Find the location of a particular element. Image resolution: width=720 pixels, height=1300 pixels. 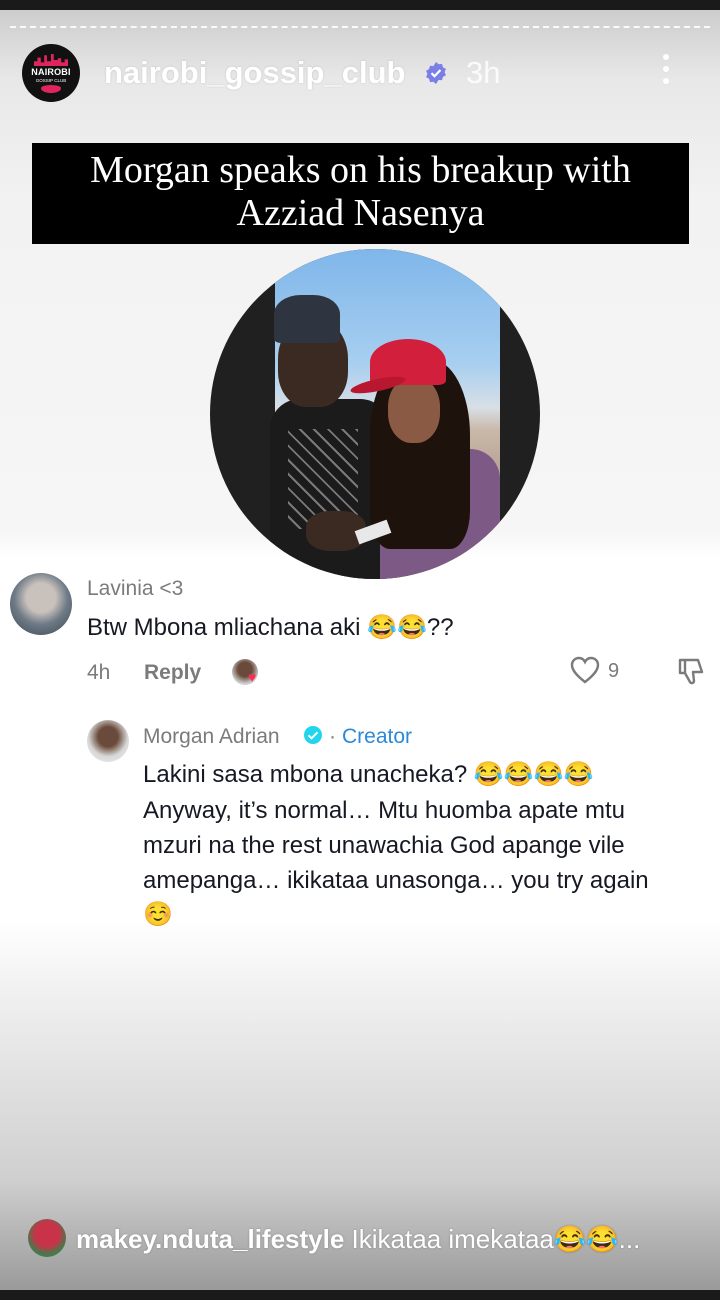

commenter-name: Lavinia <3 is located at coordinates (135, 589).